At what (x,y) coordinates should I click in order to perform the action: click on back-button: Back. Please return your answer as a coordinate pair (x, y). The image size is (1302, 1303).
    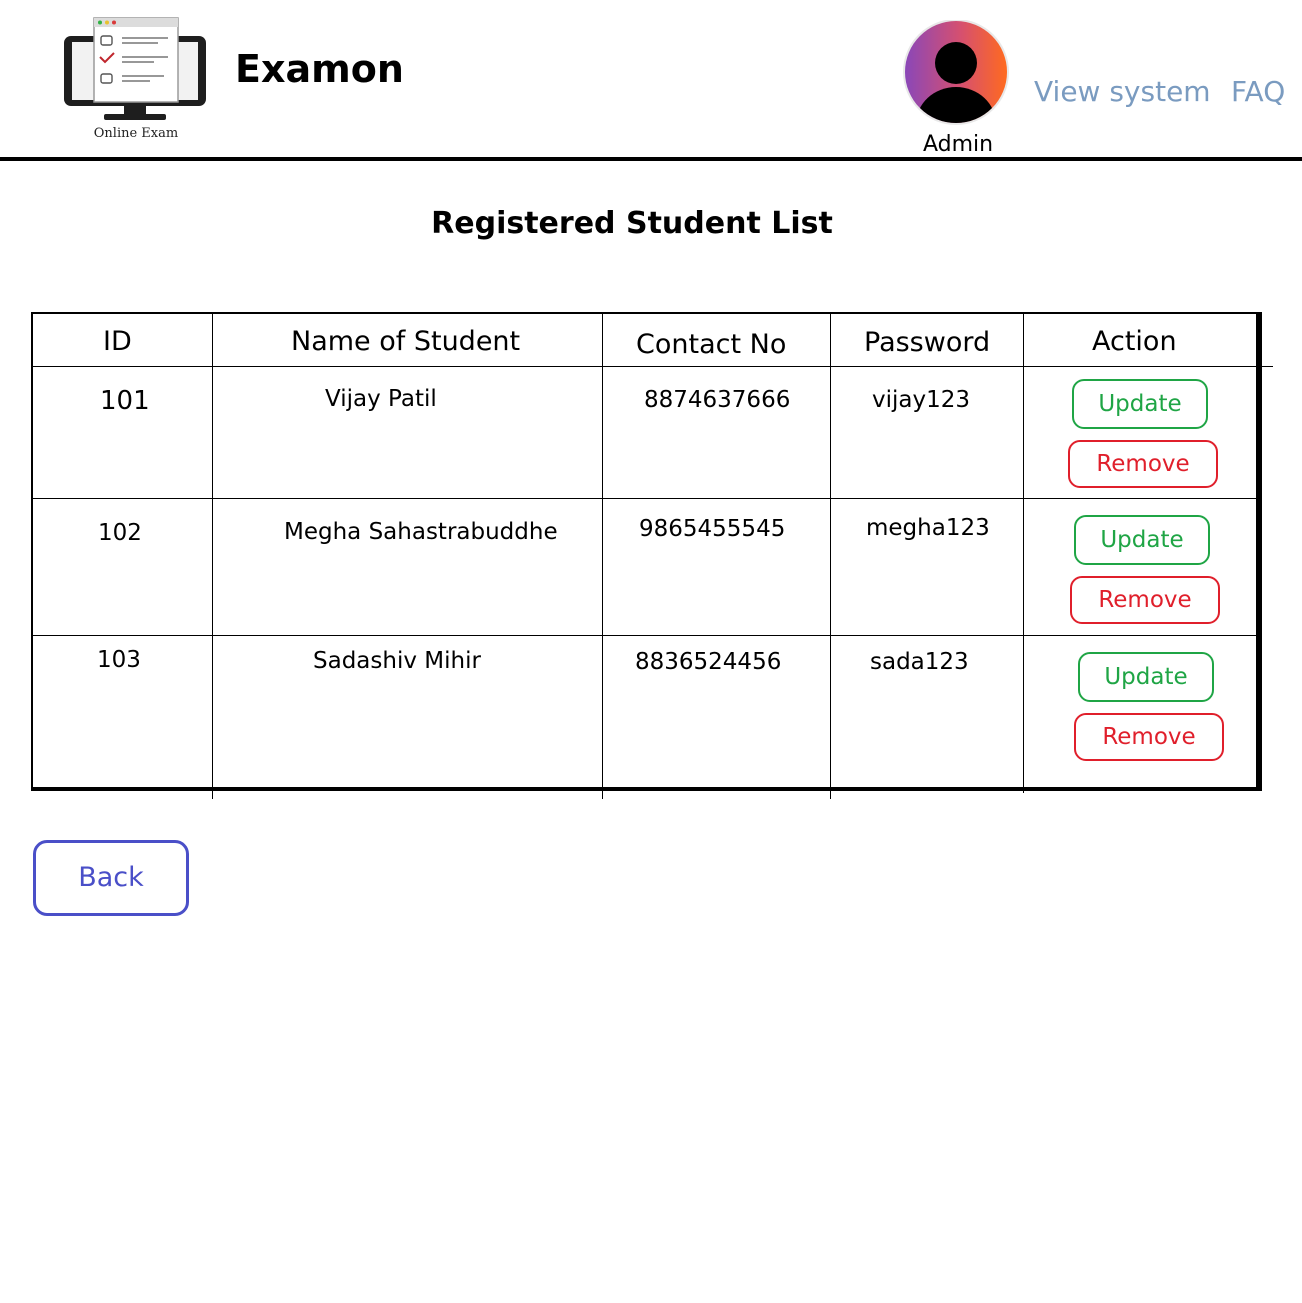
    Looking at the image, I should click on (111, 878).